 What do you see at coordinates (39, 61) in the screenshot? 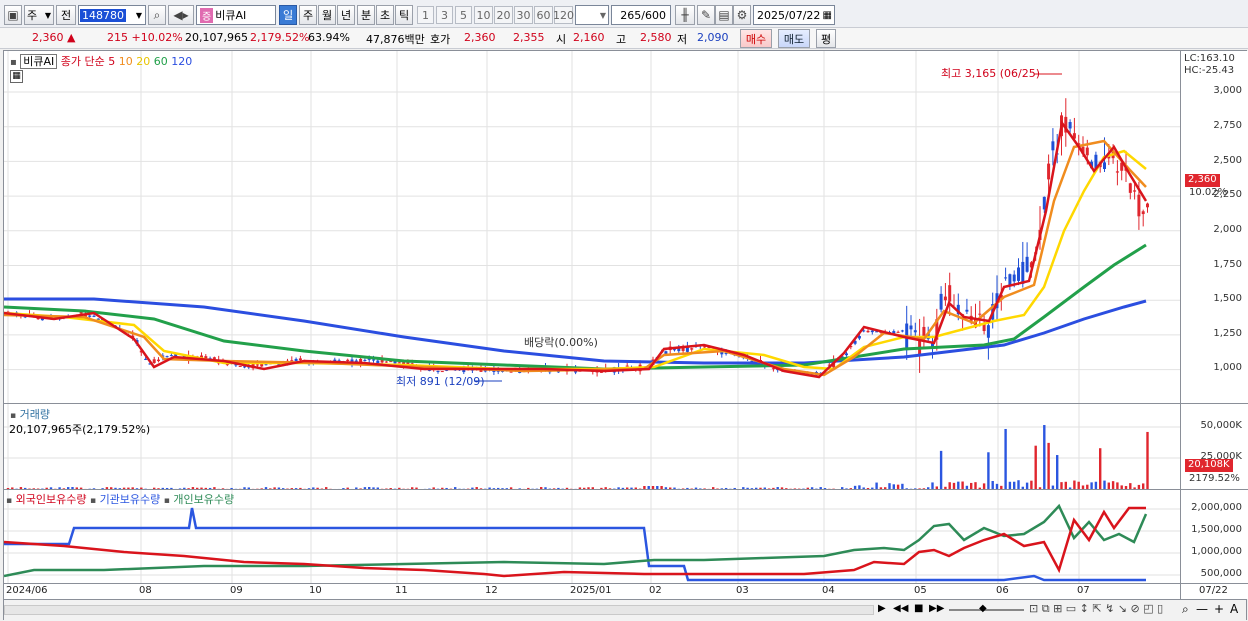
I see `legend-stock: 비큐AI` at bounding box center [39, 61].